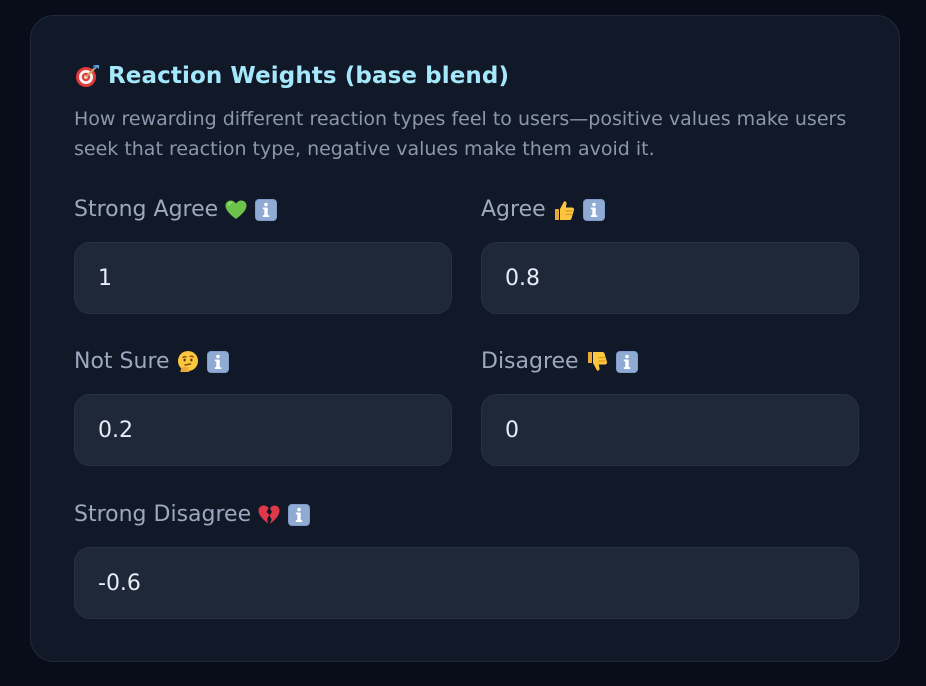 Image resolution: width=926 pixels, height=686 pixels. I want to click on agree-label-row: Agree, so click(543, 209).